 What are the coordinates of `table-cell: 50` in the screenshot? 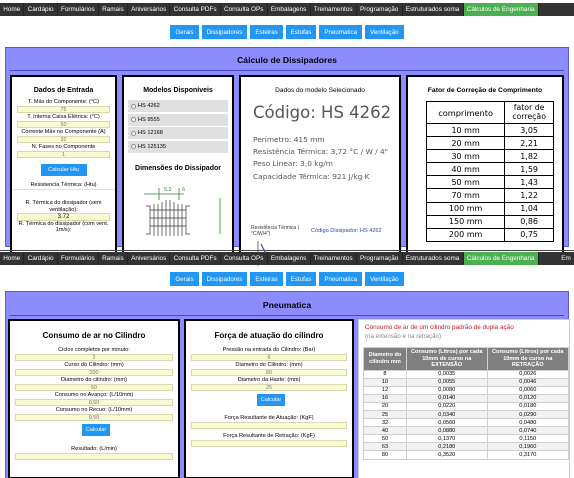 It's located at (385, 439).